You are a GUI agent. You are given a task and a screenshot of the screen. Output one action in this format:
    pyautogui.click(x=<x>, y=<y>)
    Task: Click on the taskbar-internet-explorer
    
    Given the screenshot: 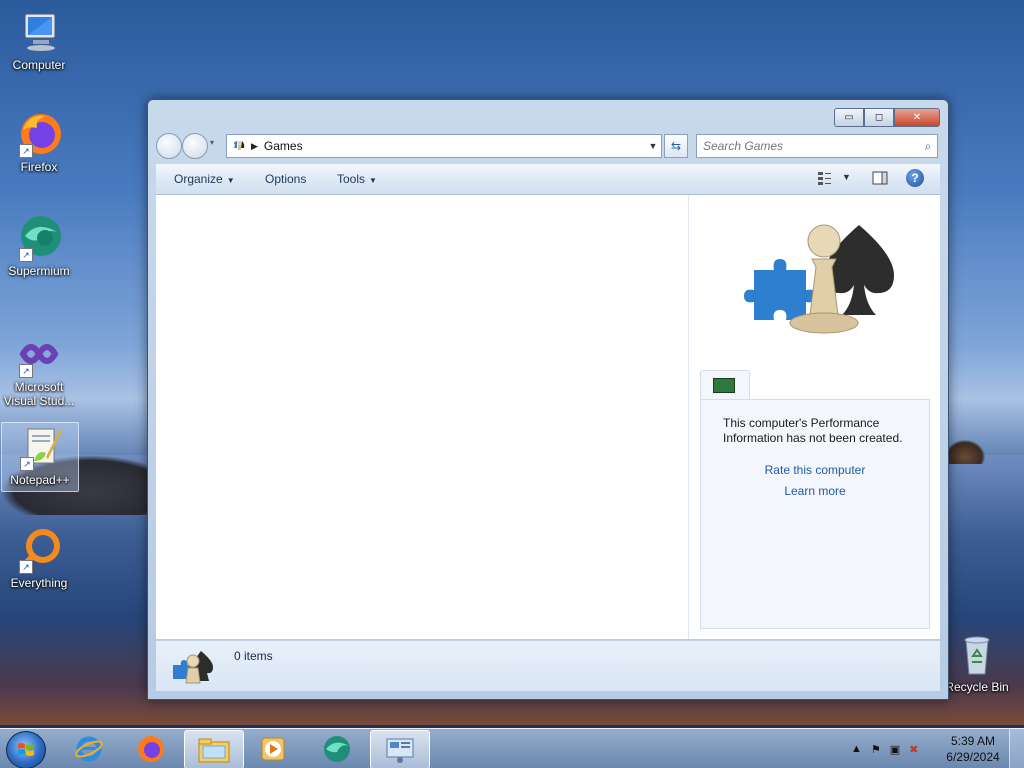 What is the action you would take?
    pyautogui.click(x=89, y=748)
    